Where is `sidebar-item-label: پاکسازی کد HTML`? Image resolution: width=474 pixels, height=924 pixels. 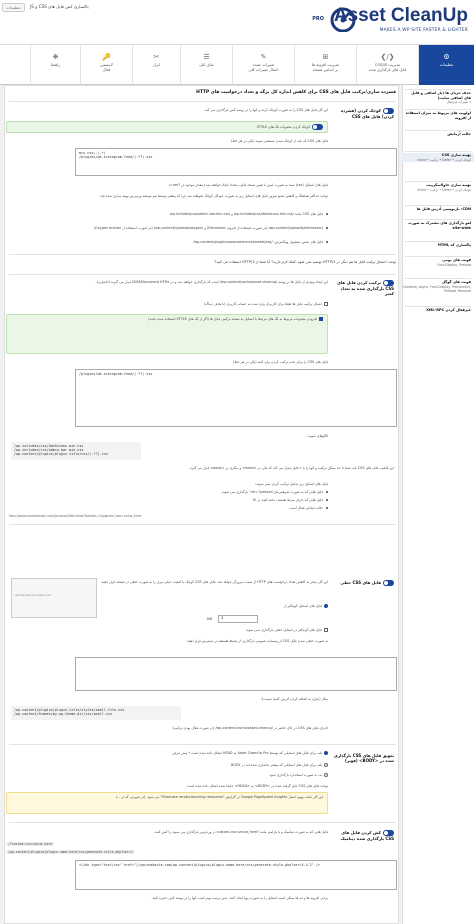
sidebar-item-label: پاکسازی کد HTML is located at coordinates (454, 245).